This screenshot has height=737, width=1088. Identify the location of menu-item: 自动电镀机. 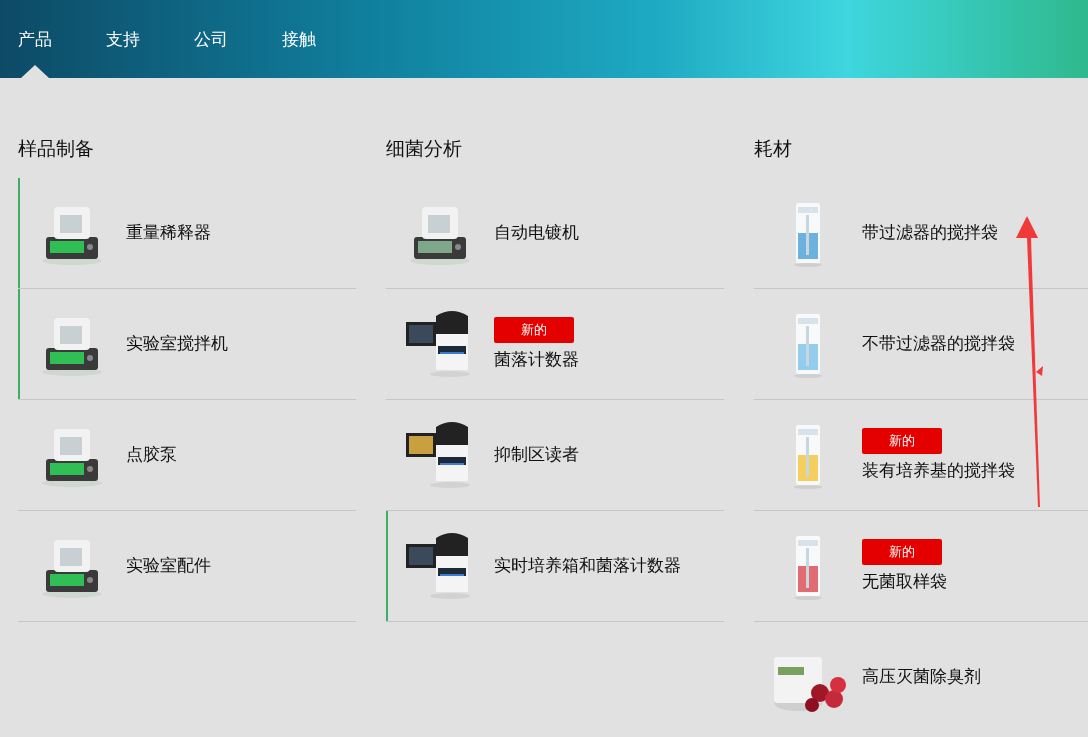
(555, 233).